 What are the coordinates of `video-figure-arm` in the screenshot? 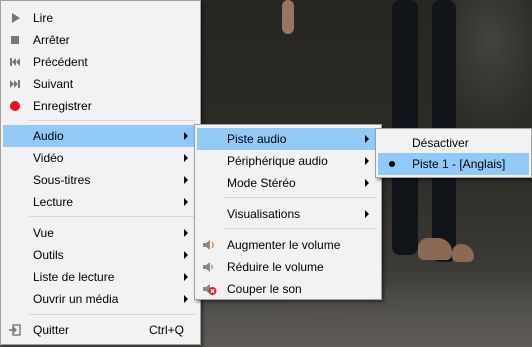 It's located at (288, 17).